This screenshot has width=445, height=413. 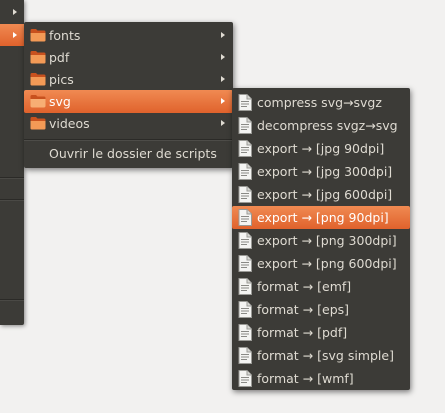 I want to click on svg-script-item: format → [eps], so click(x=321, y=309).